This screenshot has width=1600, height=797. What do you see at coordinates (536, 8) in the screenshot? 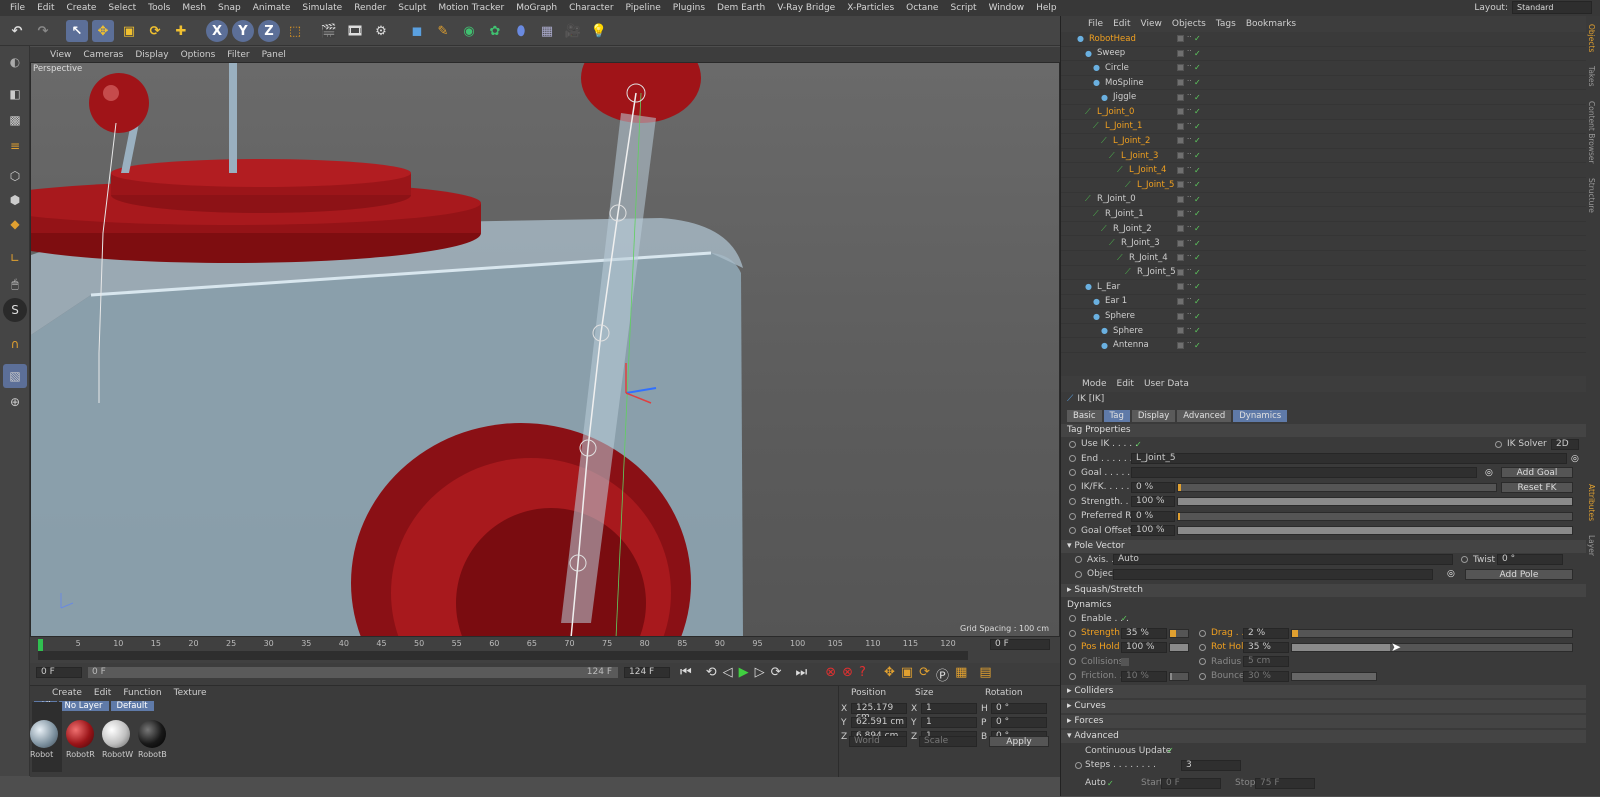
I see `menu-mograph: MoGraph` at bounding box center [536, 8].